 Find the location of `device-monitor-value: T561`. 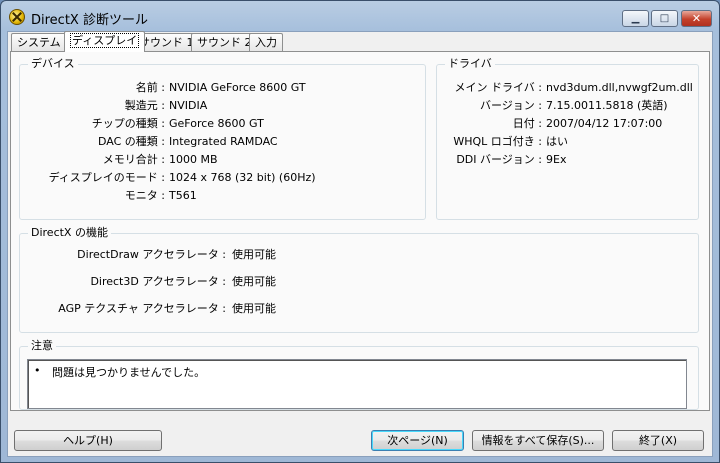

device-monitor-value: T561 is located at coordinates (183, 195).